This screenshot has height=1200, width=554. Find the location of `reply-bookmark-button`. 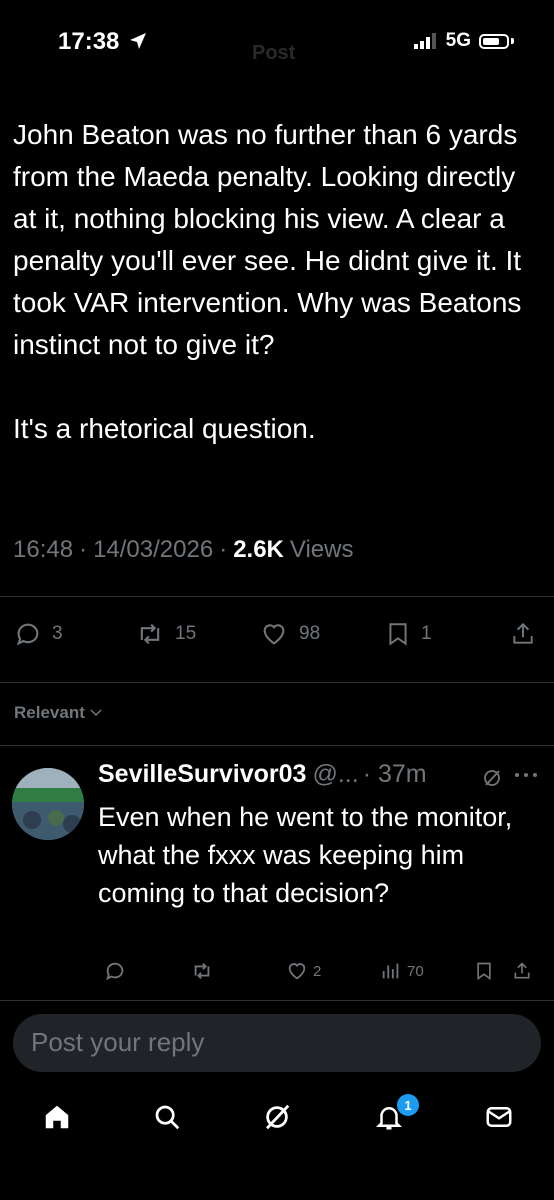

reply-bookmark-button is located at coordinates (484, 971).